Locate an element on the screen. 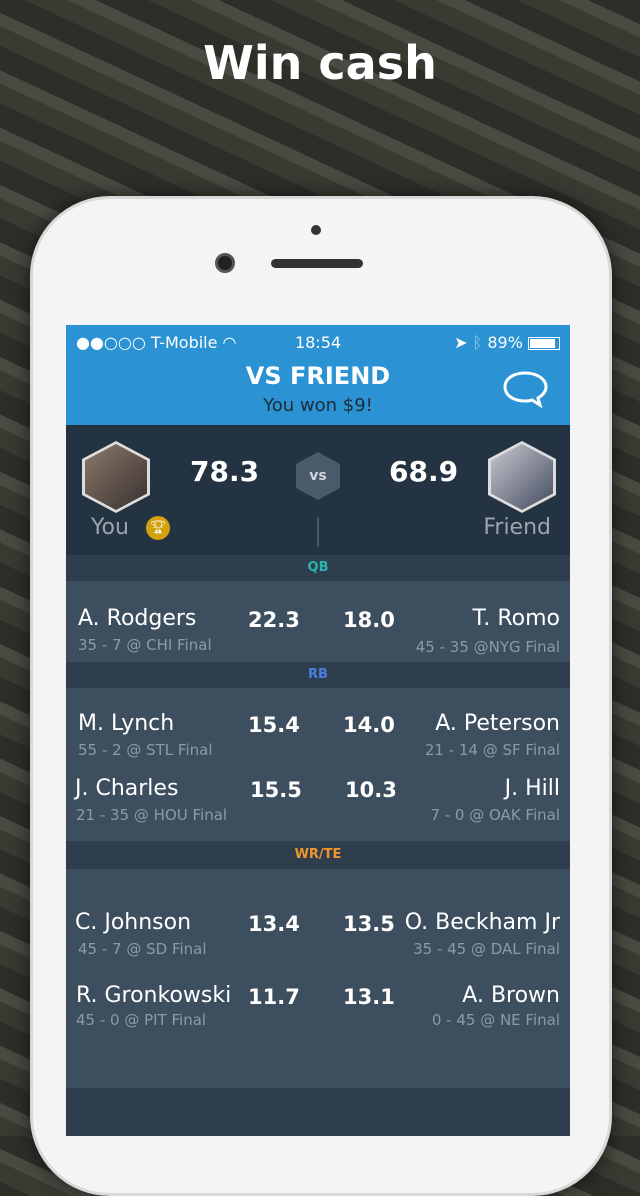 The image size is (640, 1196). section-wr-te: WR/TE is located at coordinates (318, 855).